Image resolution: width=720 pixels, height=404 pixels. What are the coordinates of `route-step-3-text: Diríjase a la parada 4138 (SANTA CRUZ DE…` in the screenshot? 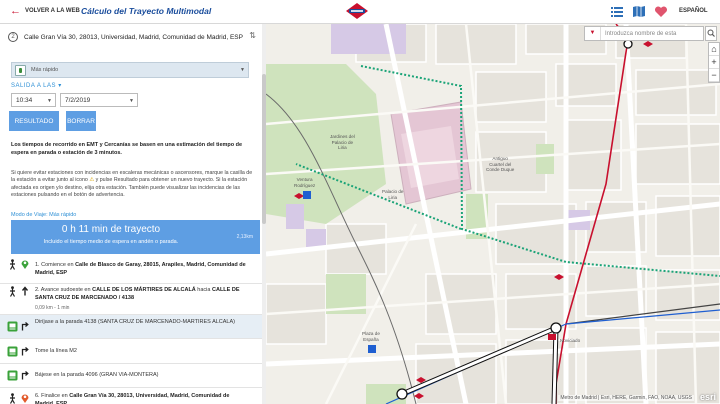 It's located at (135, 322).